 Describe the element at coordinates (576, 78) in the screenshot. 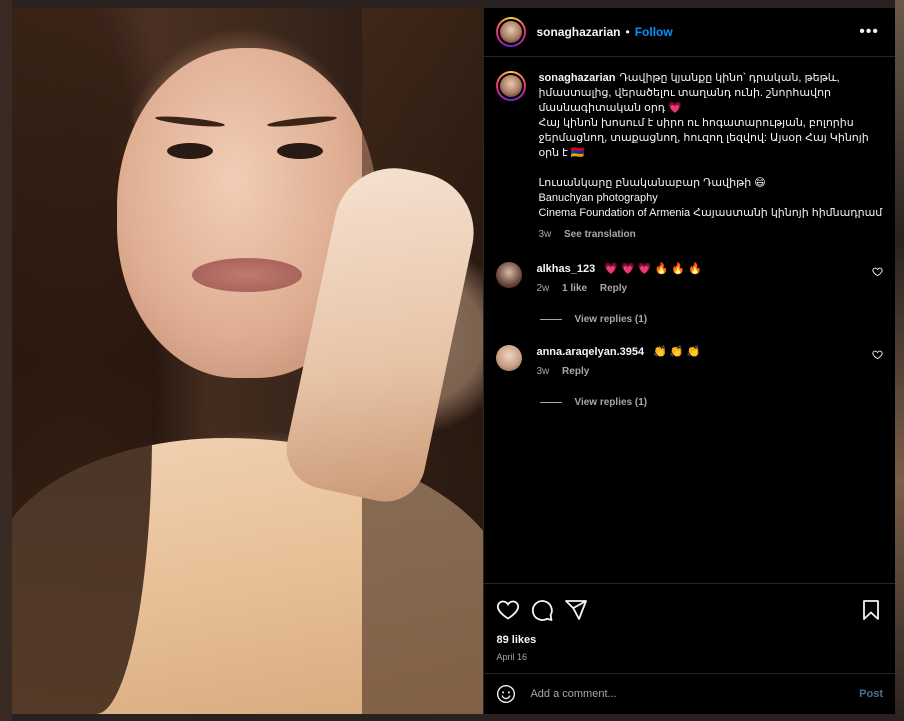

I see `caption-username: sonaghazarian` at that location.